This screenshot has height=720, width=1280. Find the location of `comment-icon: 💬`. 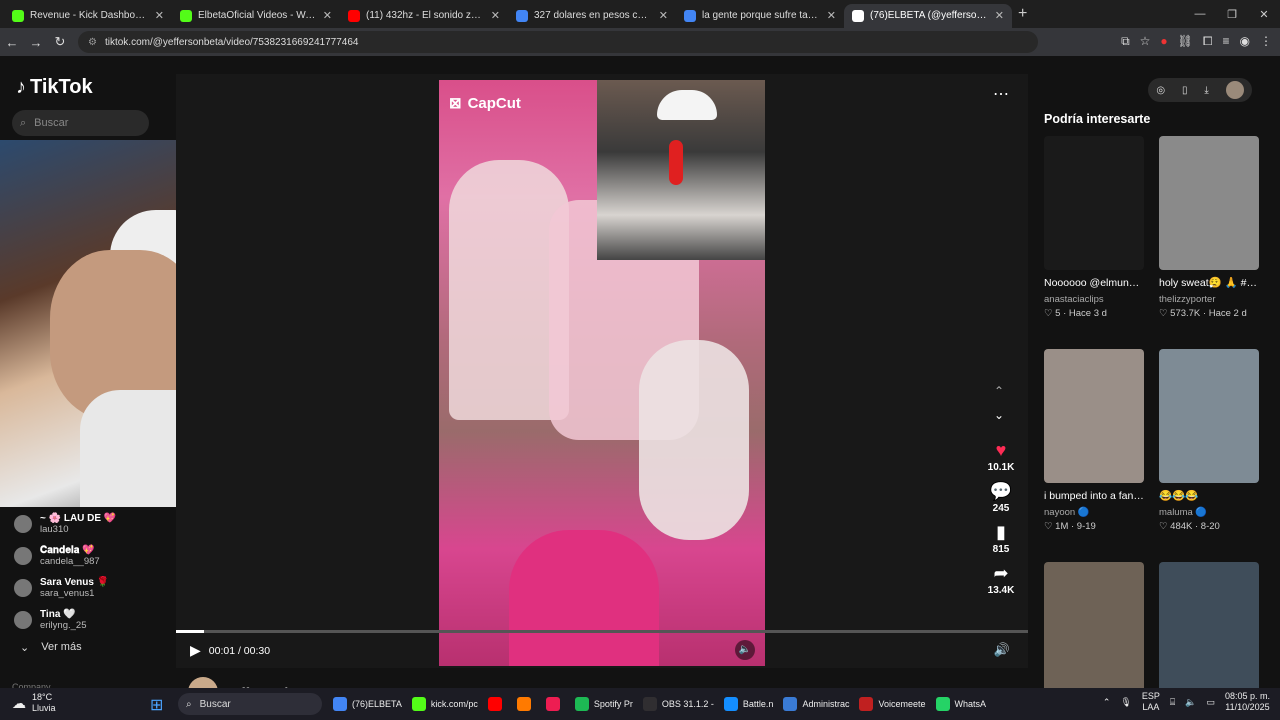

comment-icon: 💬 is located at coordinates (1001, 491).